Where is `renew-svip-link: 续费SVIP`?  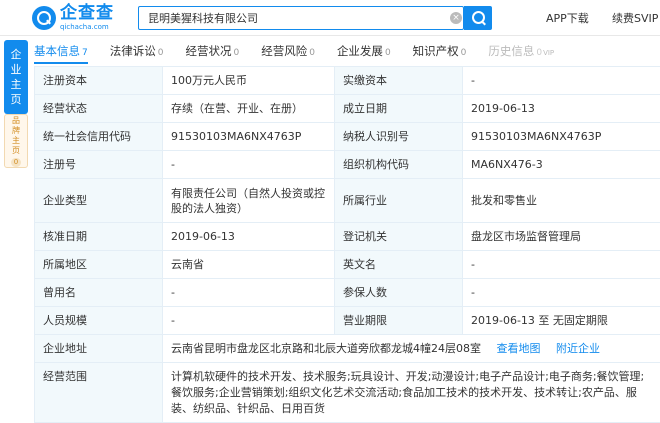 renew-svip-link: 续费SVIP is located at coordinates (635, 18).